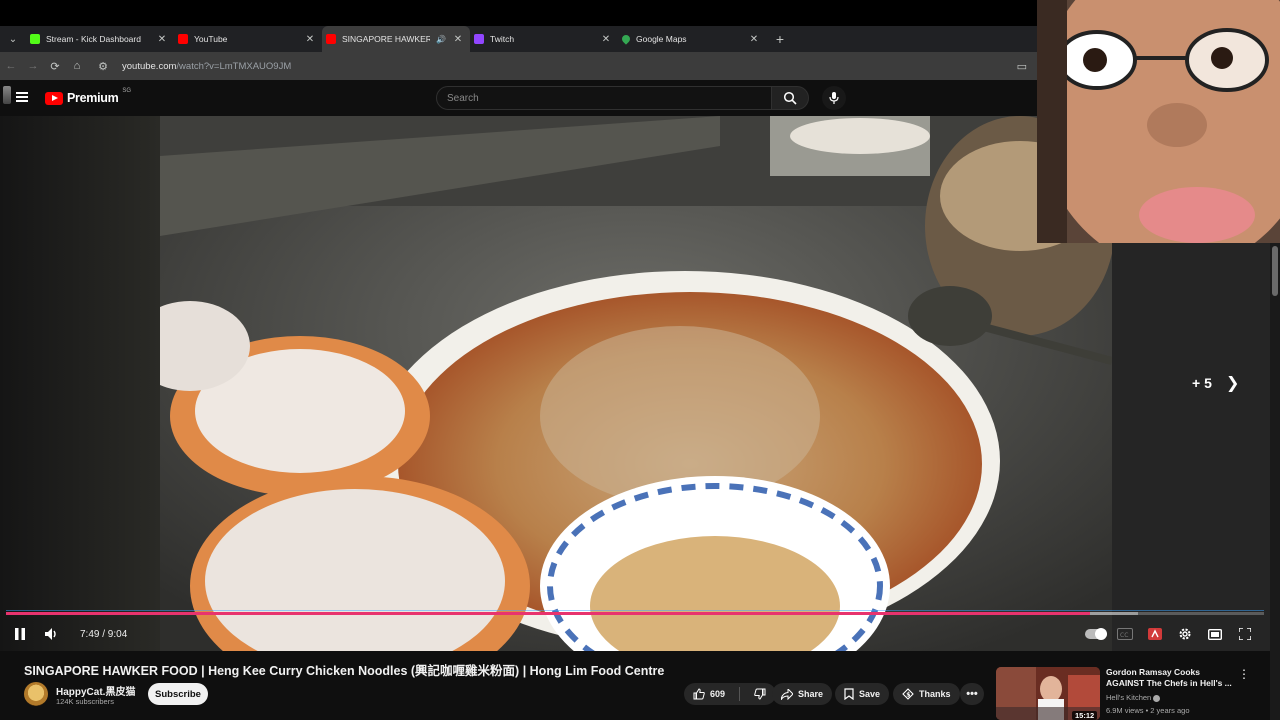 Image resolution: width=1280 pixels, height=720 pixels. What do you see at coordinates (104, 634) in the screenshot?
I see `time-display: 7:49 / 9:04` at bounding box center [104, 634].